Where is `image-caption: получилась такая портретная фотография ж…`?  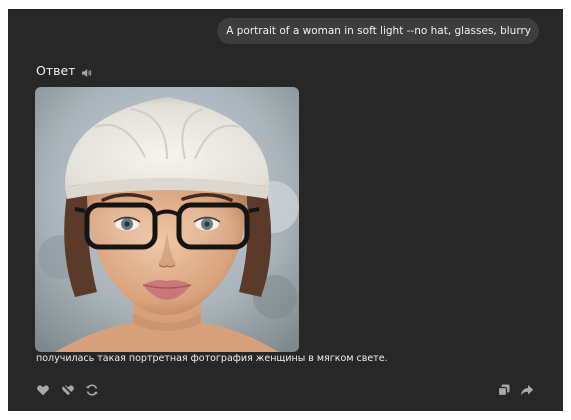
image-caption: получилась такая портретная фотография ж… is located at coordinates (212, 358).